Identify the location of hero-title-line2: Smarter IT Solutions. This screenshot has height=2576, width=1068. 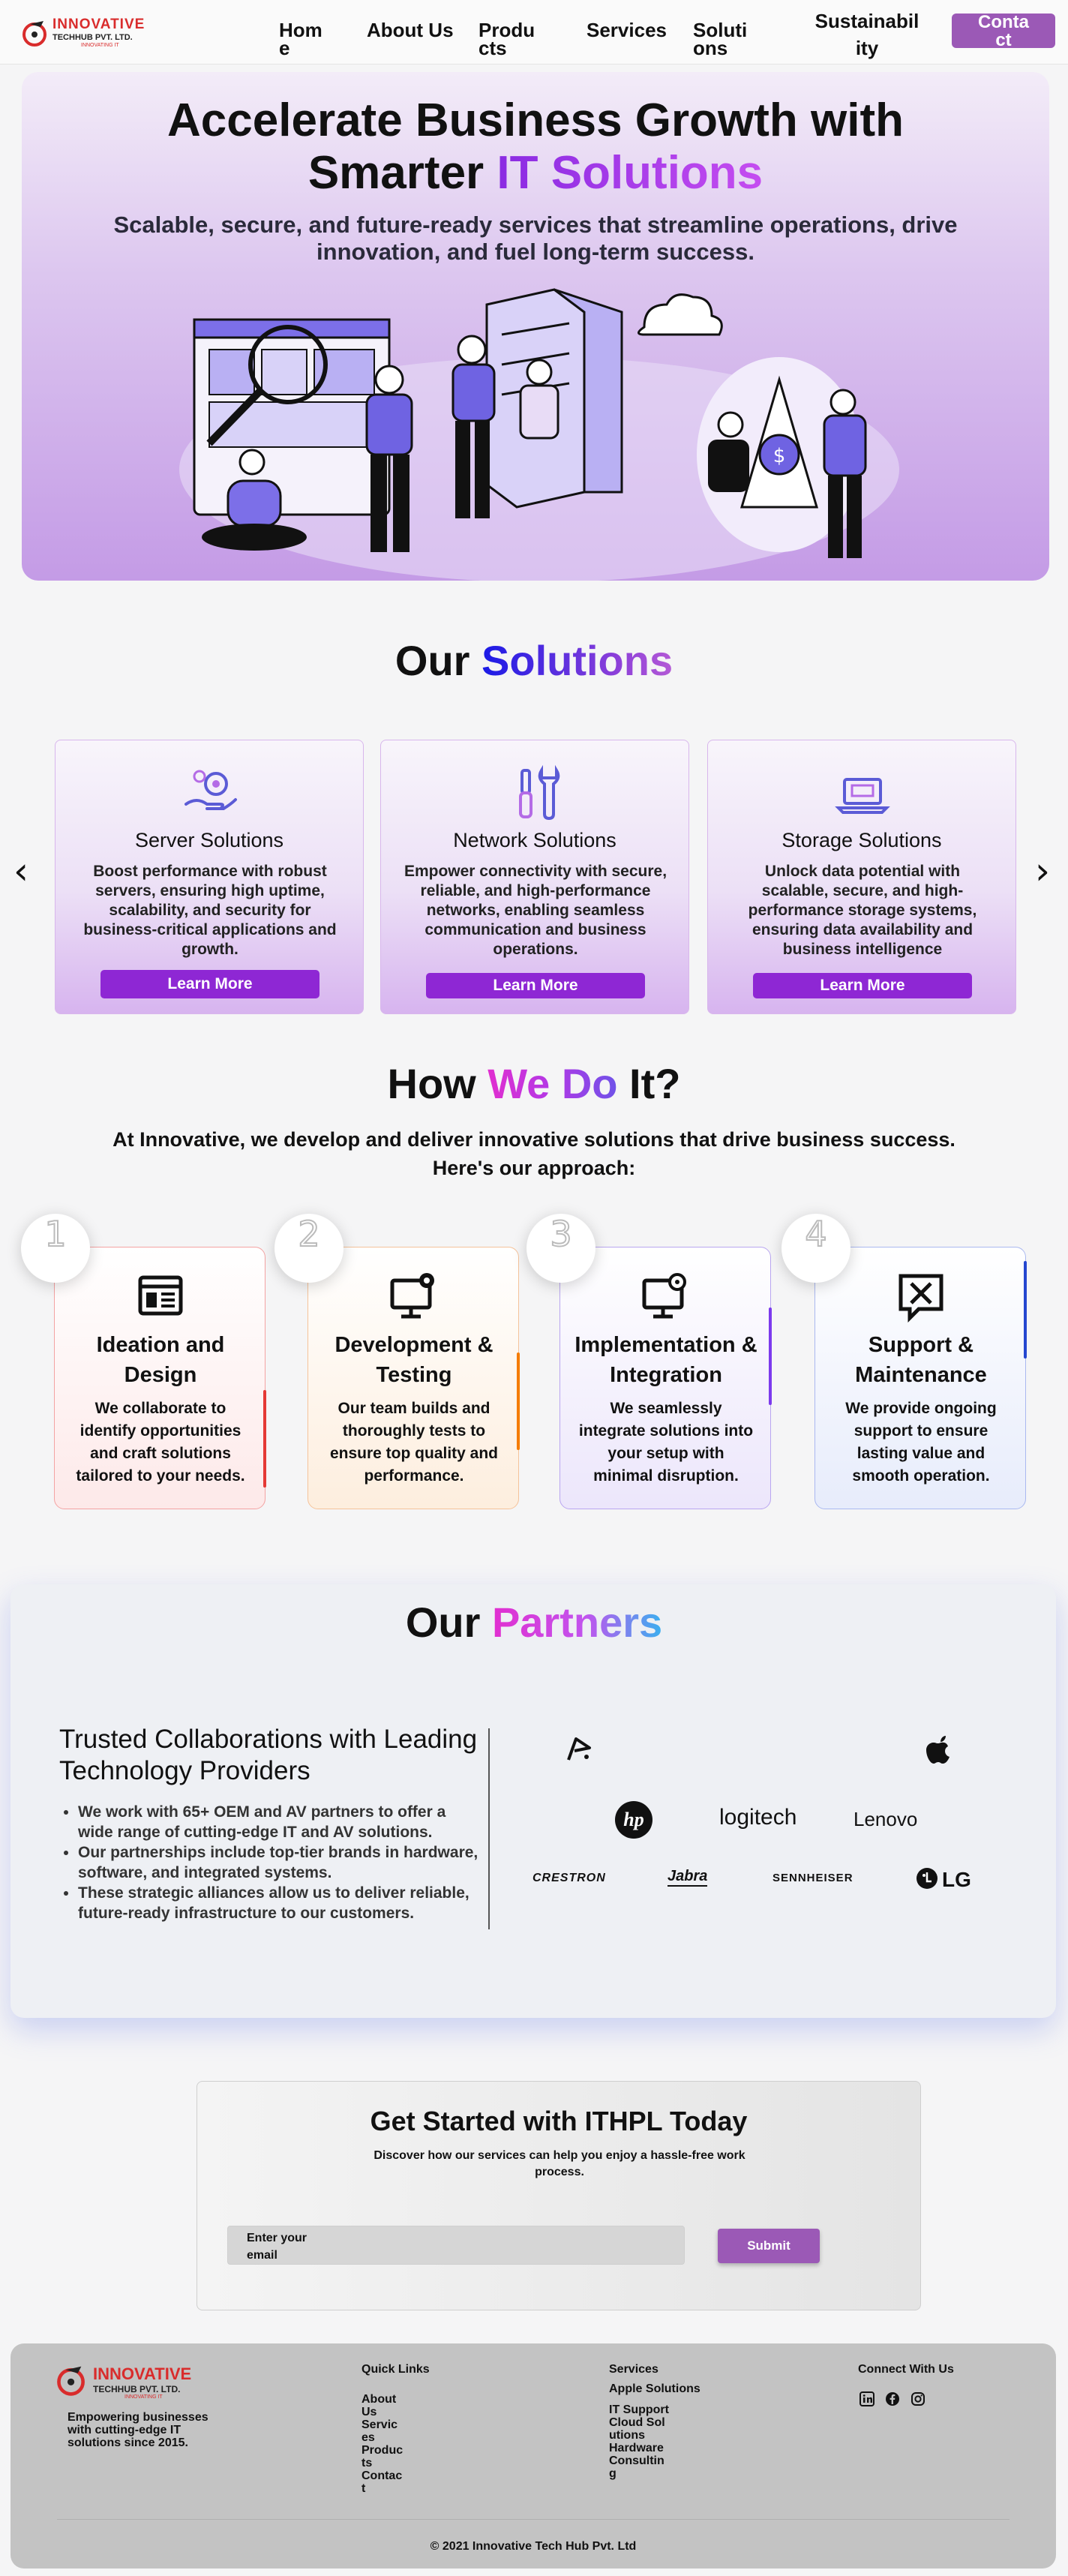
(535, 173).